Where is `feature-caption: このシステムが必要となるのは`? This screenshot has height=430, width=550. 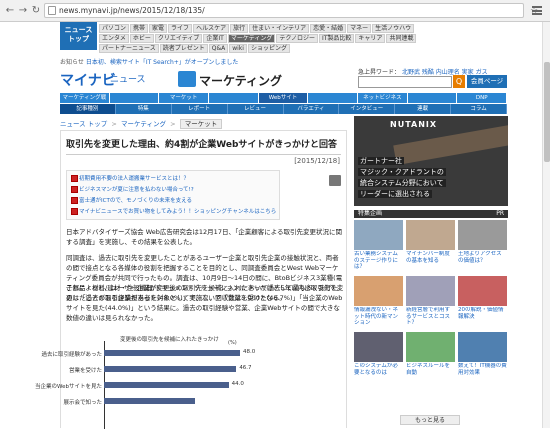
feature-caption: このシステムが必要となるのは is located at coordinates (378, 373).